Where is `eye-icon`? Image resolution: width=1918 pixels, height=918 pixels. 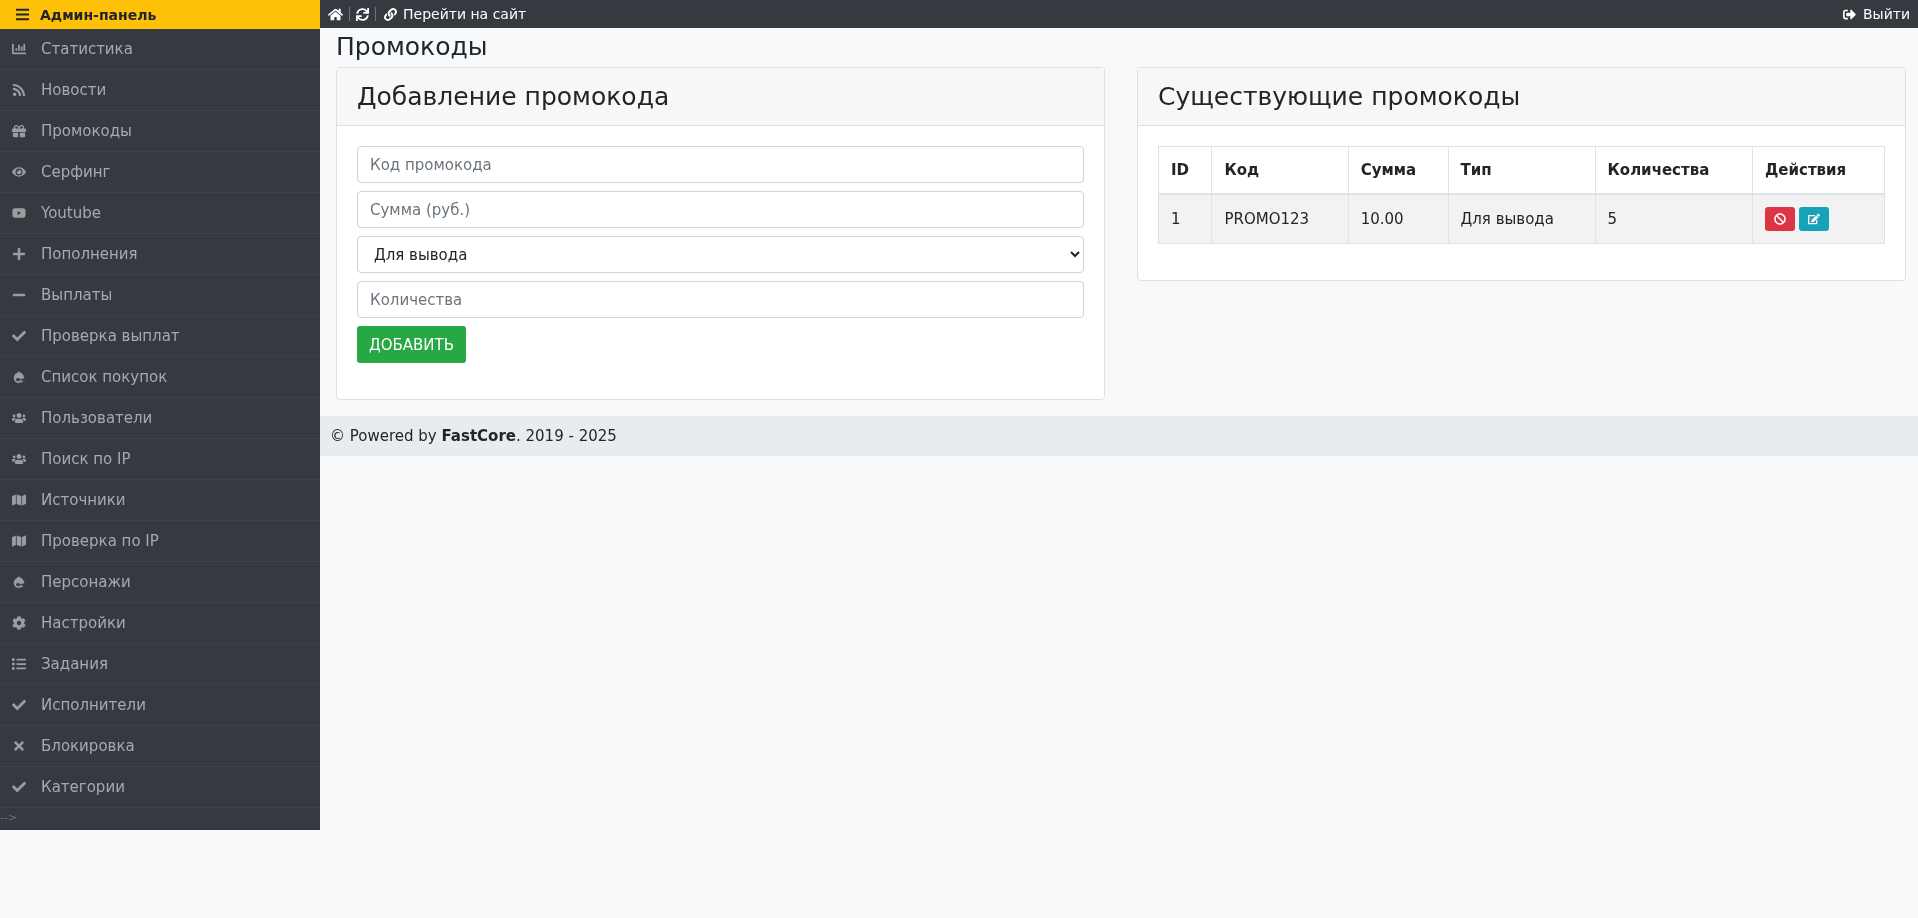 eye-icon is located at coordinates (19, 172).